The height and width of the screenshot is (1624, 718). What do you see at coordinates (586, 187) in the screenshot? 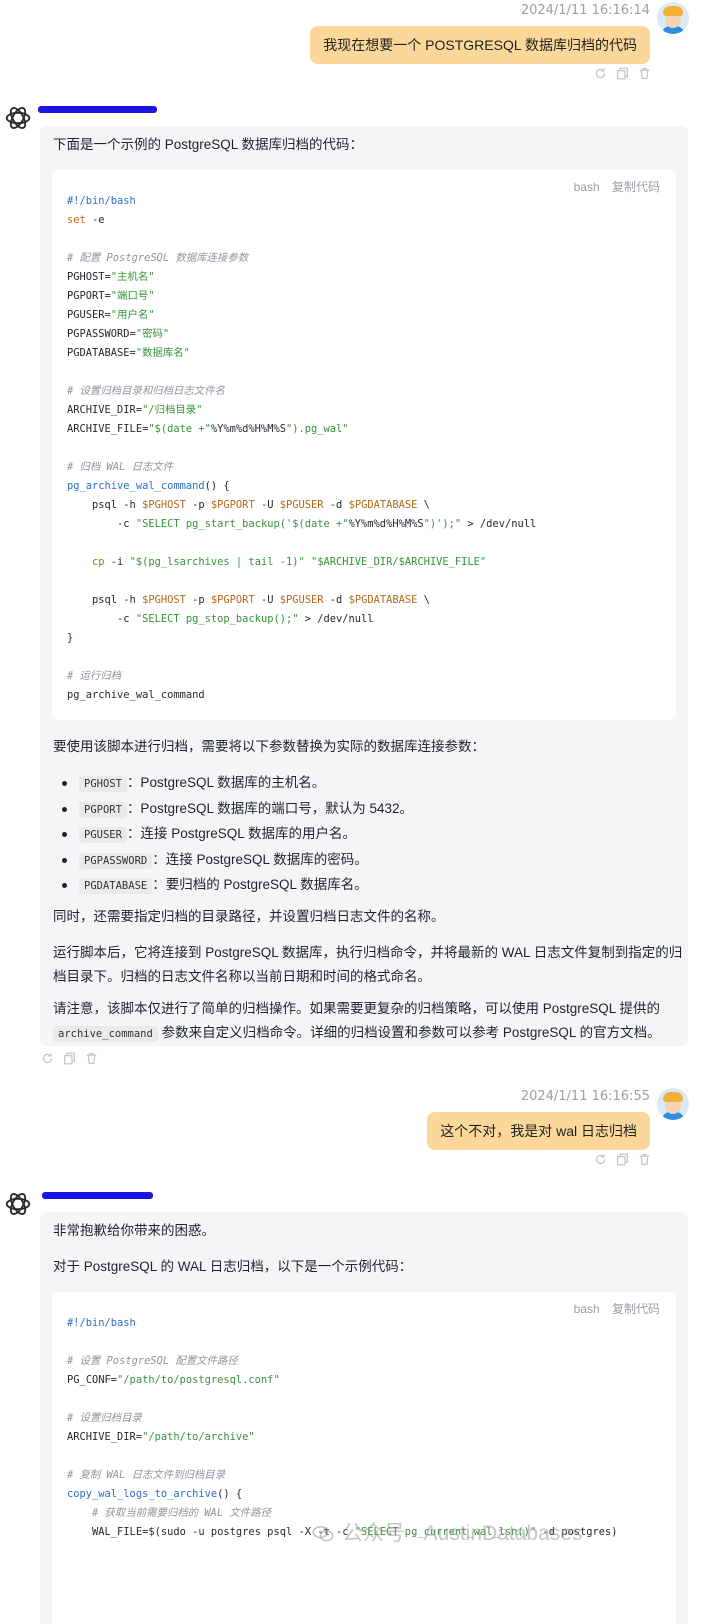
I see `code-language-label: bash` at bounding box center [586, 187].